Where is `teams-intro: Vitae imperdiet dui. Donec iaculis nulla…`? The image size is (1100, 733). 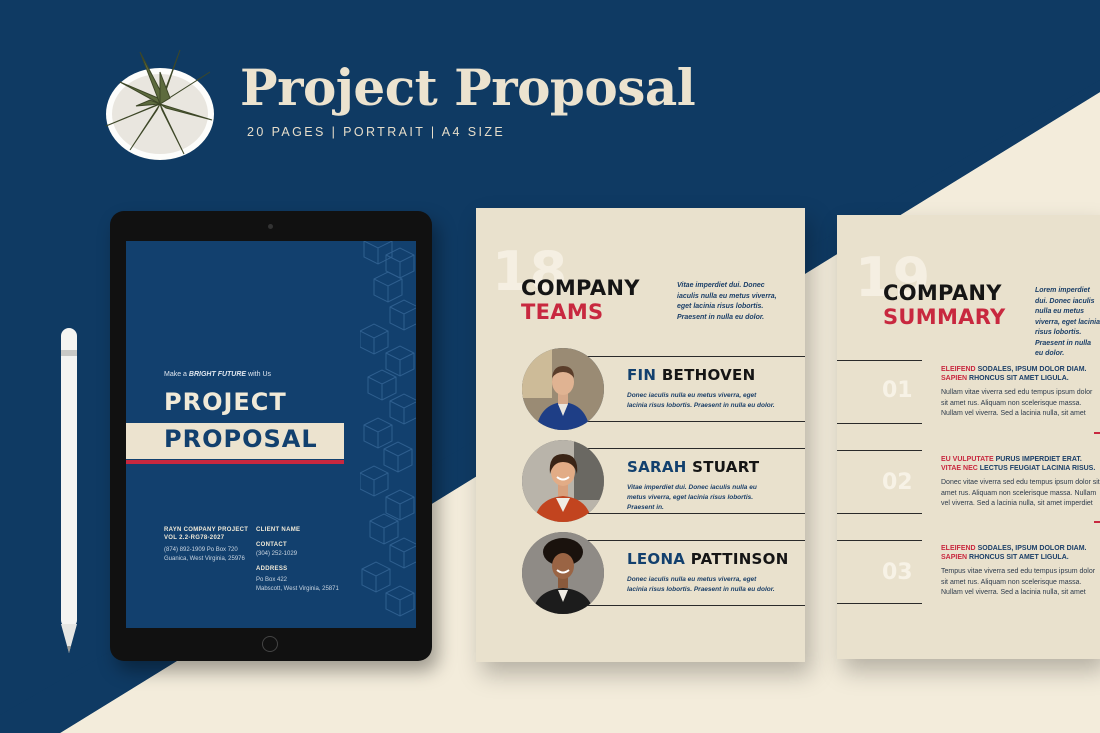
teams-intro: Vitae imperdiet dui. Donec iaculis nulla… is located at coordinates (727, 301).